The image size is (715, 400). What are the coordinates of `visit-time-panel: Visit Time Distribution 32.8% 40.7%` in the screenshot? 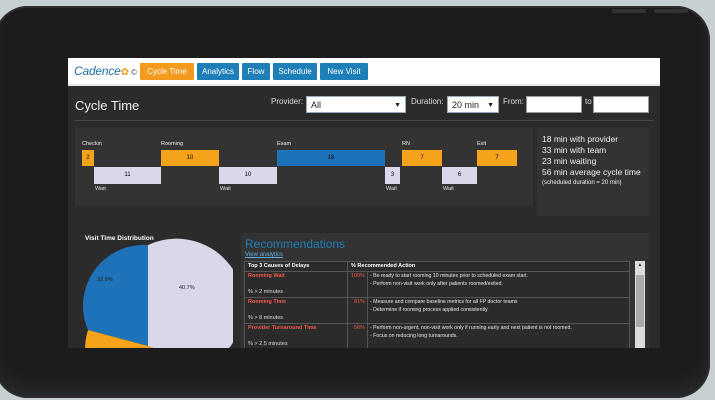 It's located at (154, 289).